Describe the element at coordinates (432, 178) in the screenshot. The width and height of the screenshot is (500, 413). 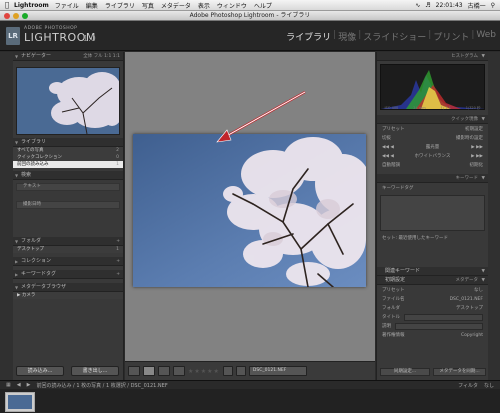
I see `keywording-header: キーワード ▼` at that location.